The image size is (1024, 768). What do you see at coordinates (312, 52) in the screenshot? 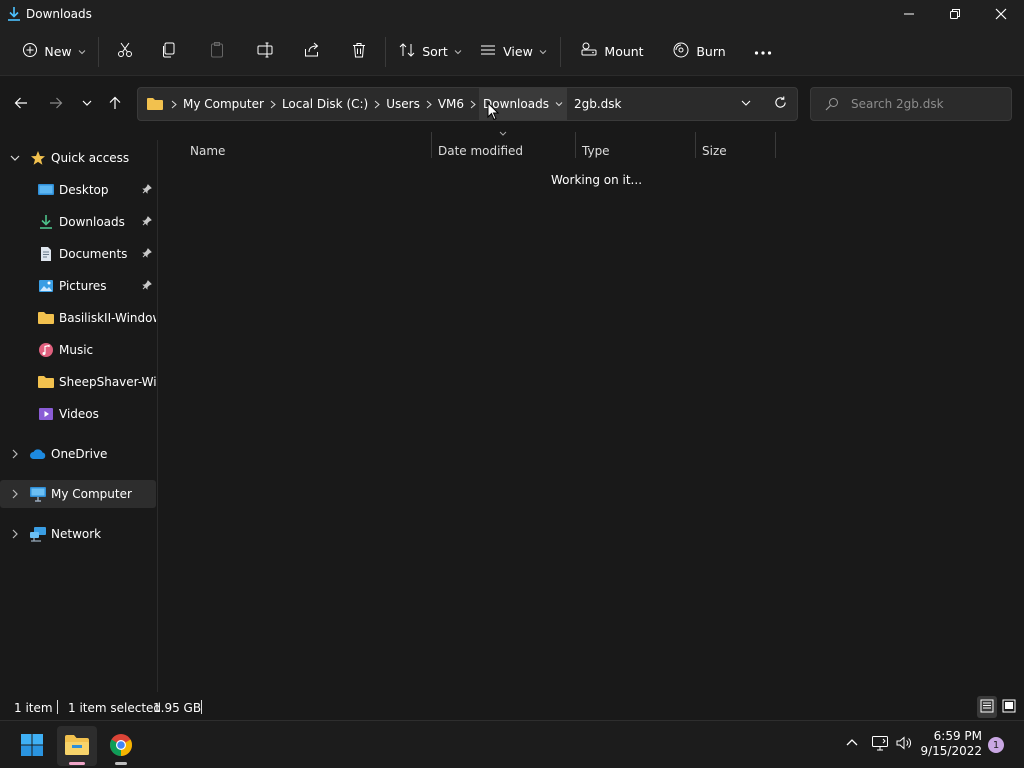
I see `share-button` at bounding box center [312, 52].